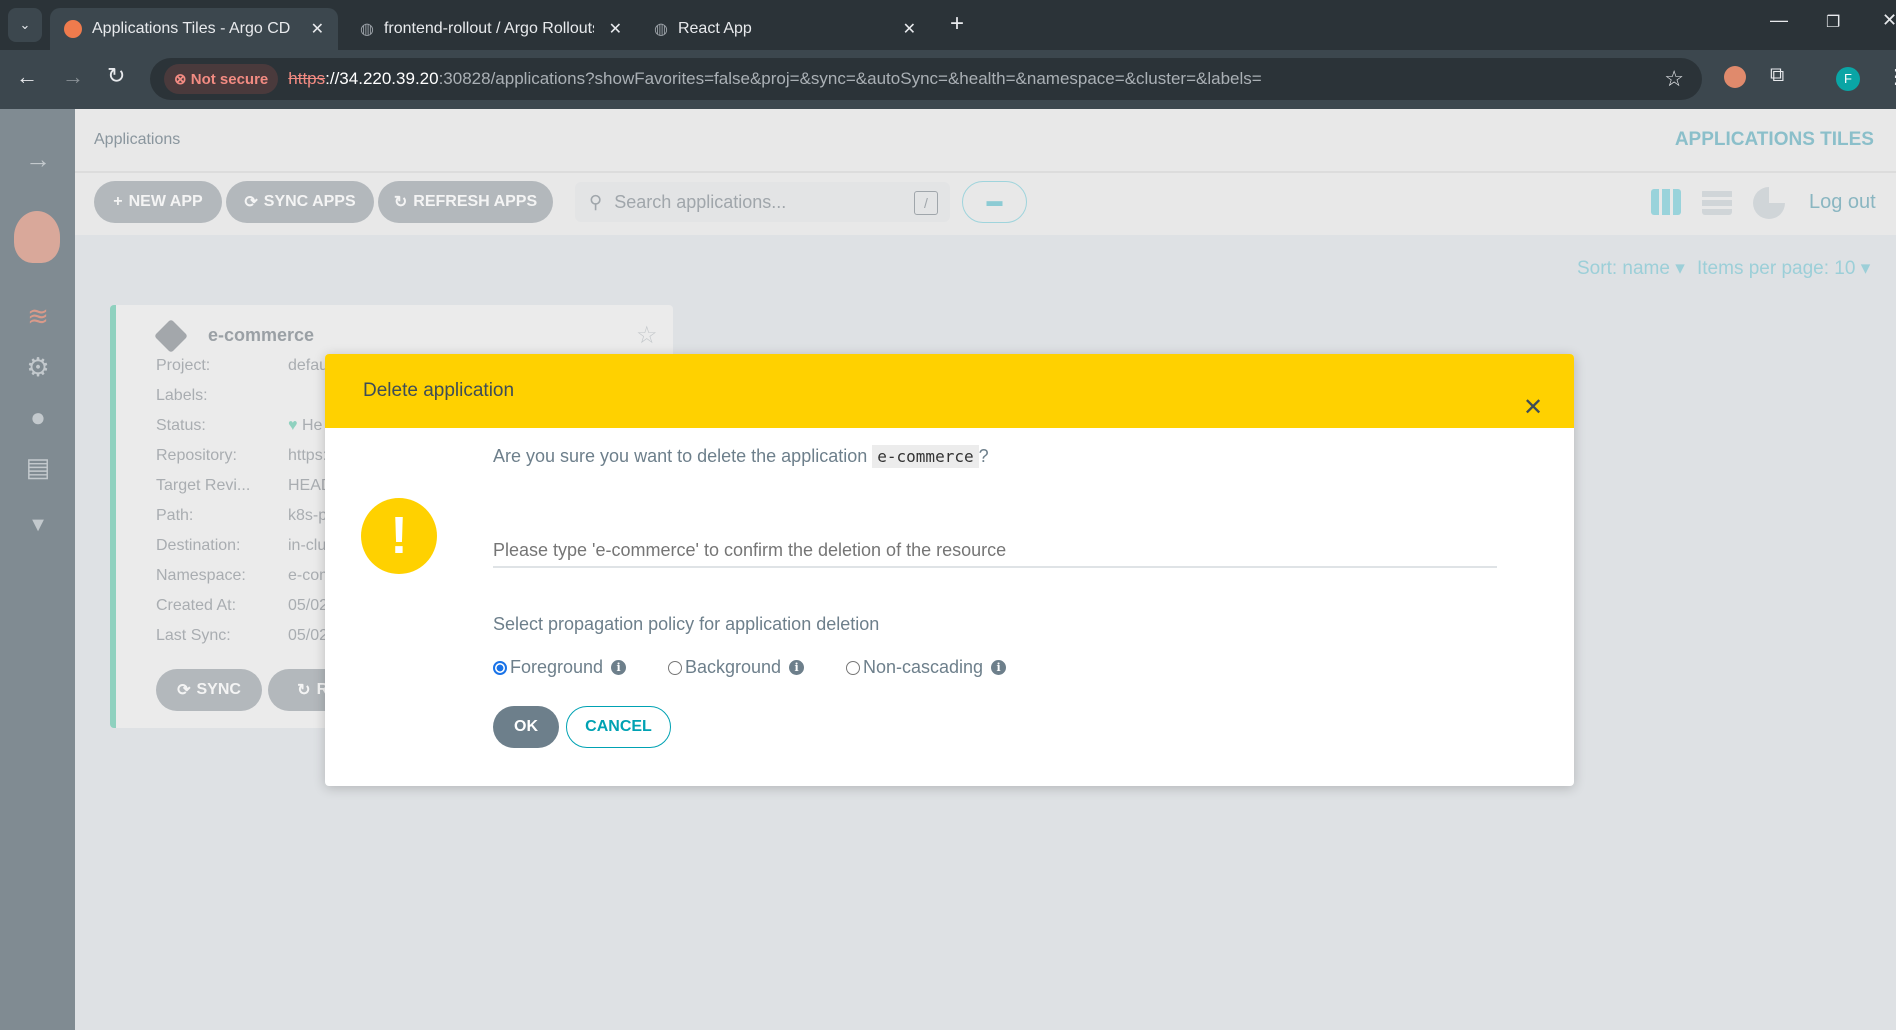 The height and width of the screenshot is (1030, 1896). Describe the element at coordinates (116, 76) in the screenshot. I see `reload-icon: ↻` at that location.